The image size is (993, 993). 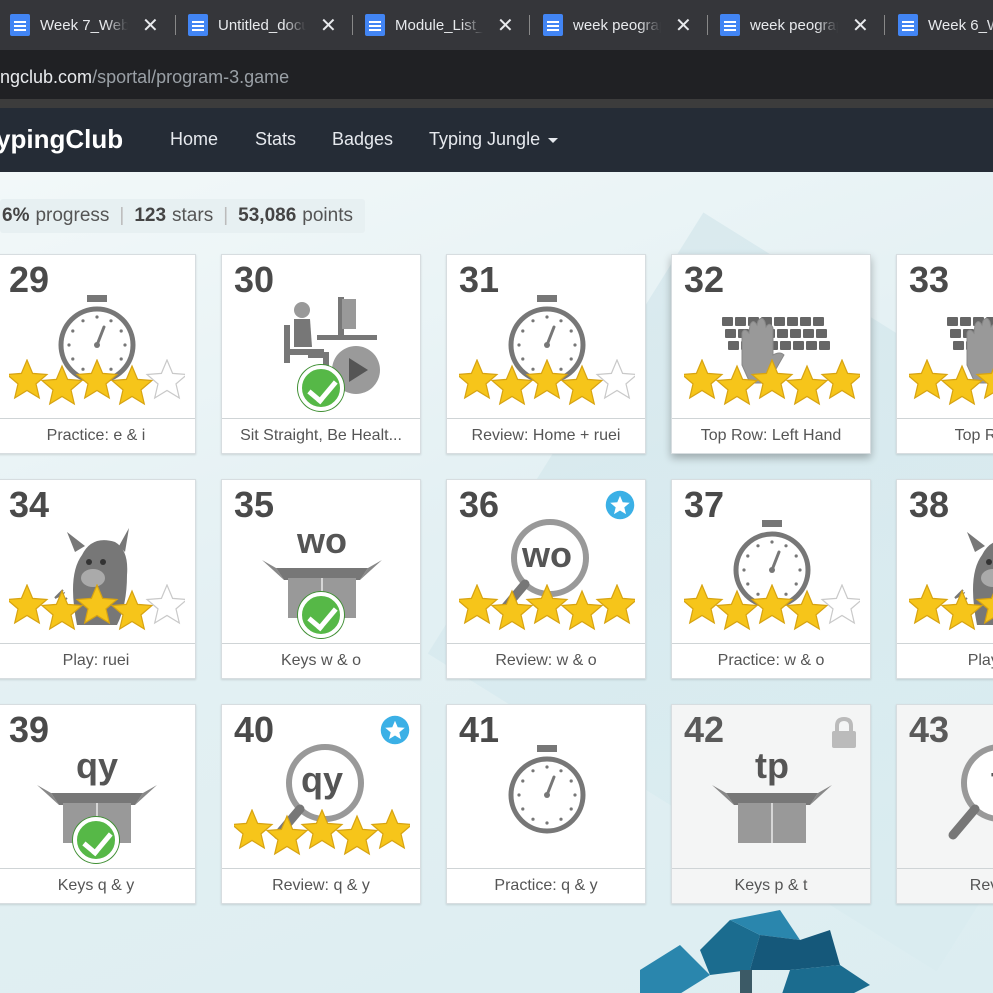 What do you see at coordinates (546, 804) in the screenshot?
I see `lesson-card: 41 Practice: q & y` at bounding box center [546, 804].